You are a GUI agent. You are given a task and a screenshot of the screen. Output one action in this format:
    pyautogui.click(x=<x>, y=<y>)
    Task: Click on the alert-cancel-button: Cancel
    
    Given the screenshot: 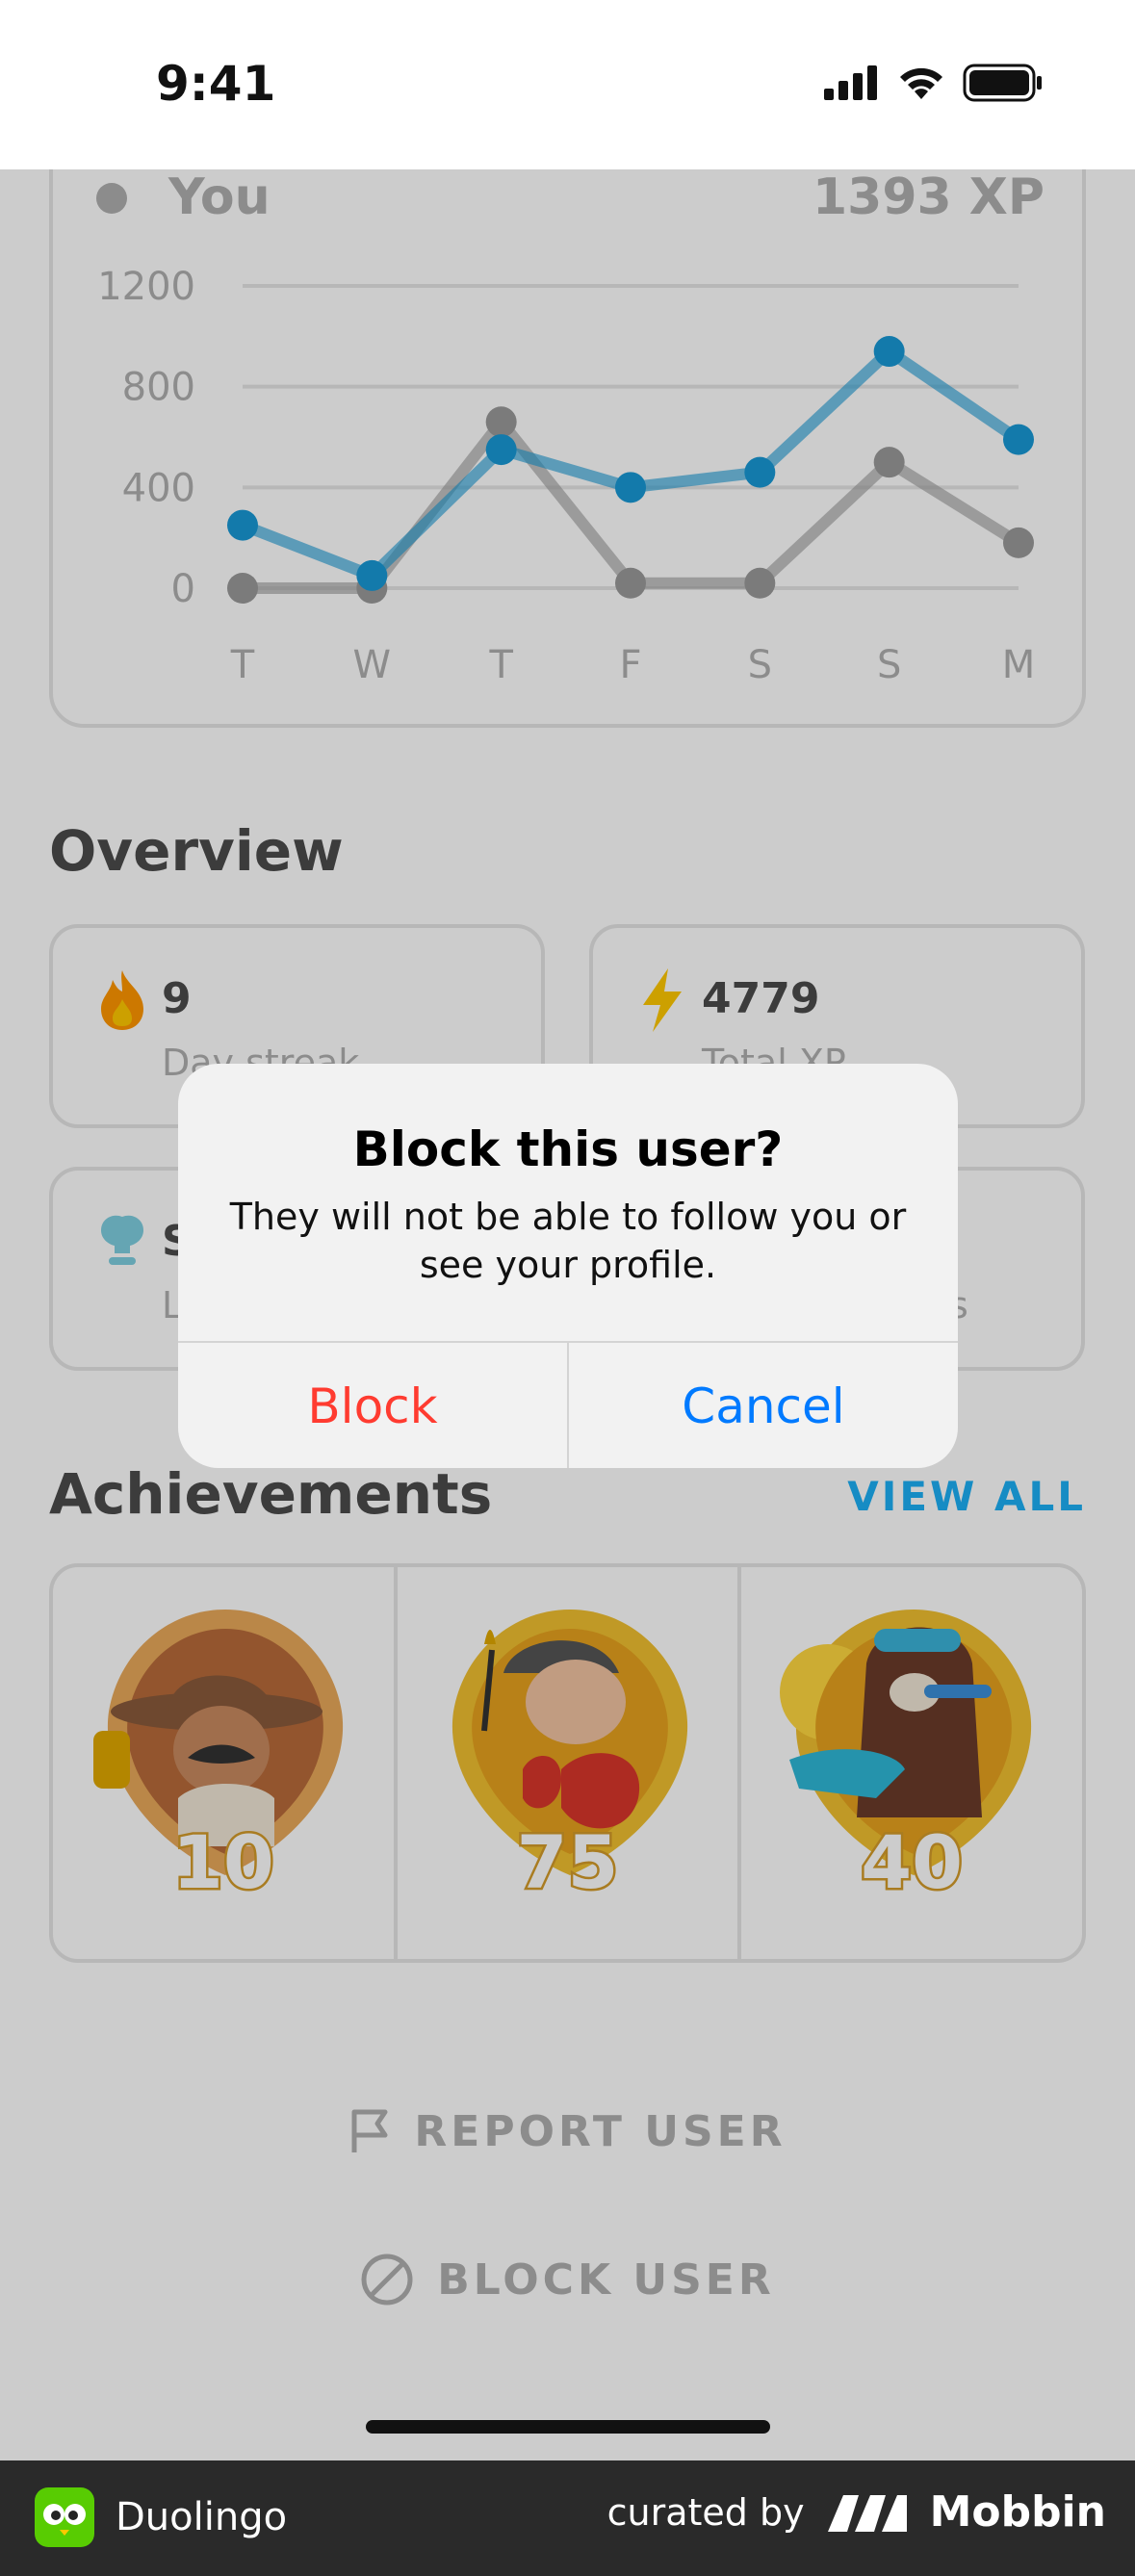 What is the action you would take?
    pyautogui.click(x=763, y=1406)
    